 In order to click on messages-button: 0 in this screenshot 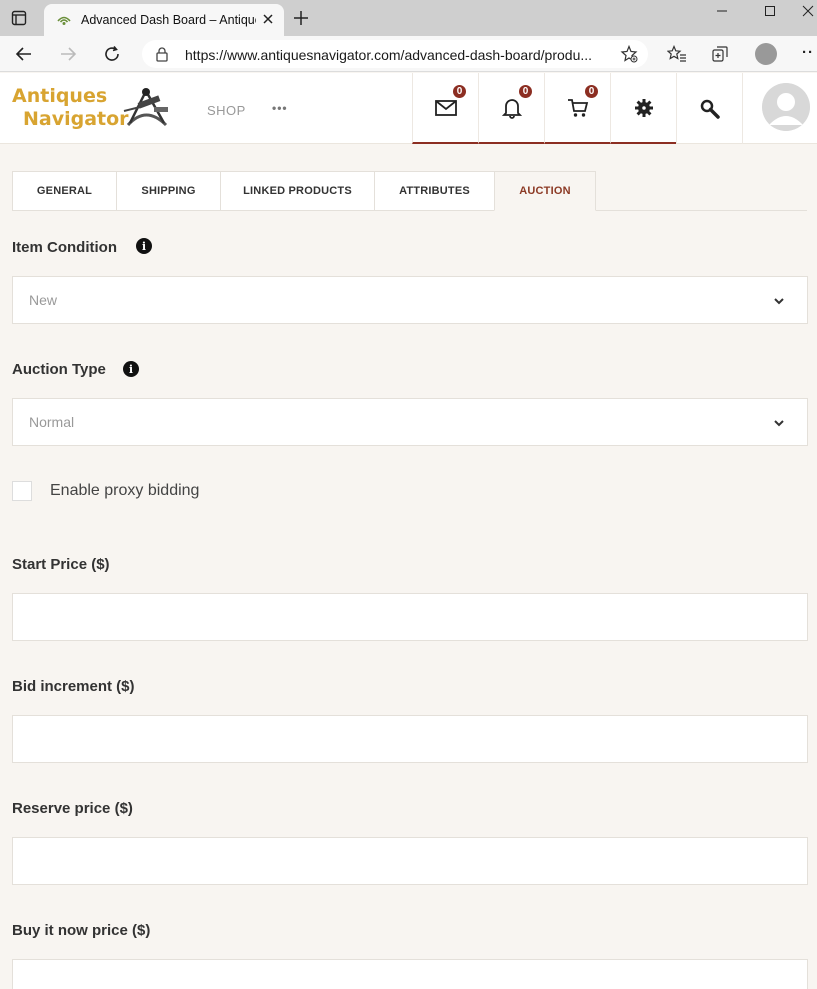, I will do `click(445, 108)`.